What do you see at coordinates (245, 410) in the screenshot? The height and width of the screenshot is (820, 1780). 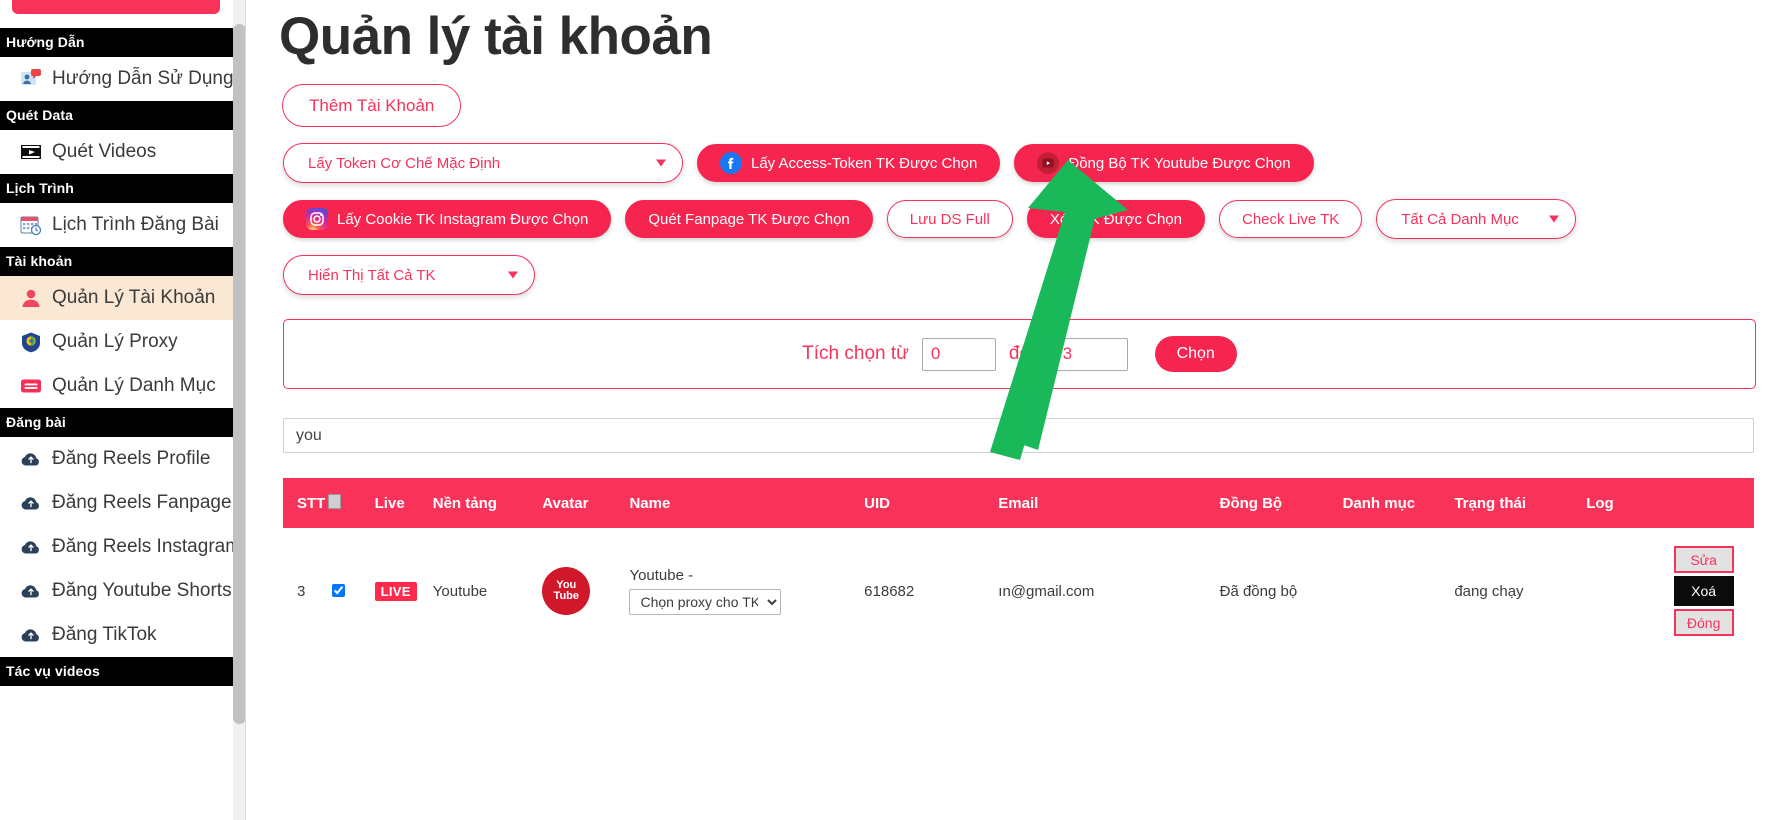 I see `sidebar-divider` at bounding box center [245, 410].